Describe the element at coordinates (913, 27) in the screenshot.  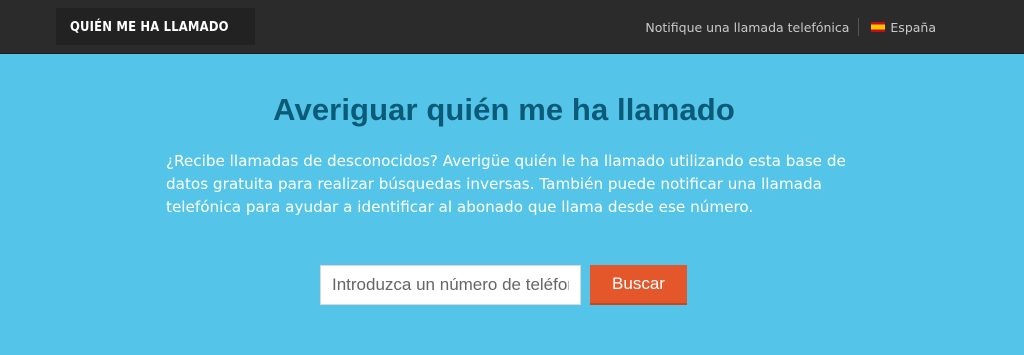
I see `language-label: España` at that location.